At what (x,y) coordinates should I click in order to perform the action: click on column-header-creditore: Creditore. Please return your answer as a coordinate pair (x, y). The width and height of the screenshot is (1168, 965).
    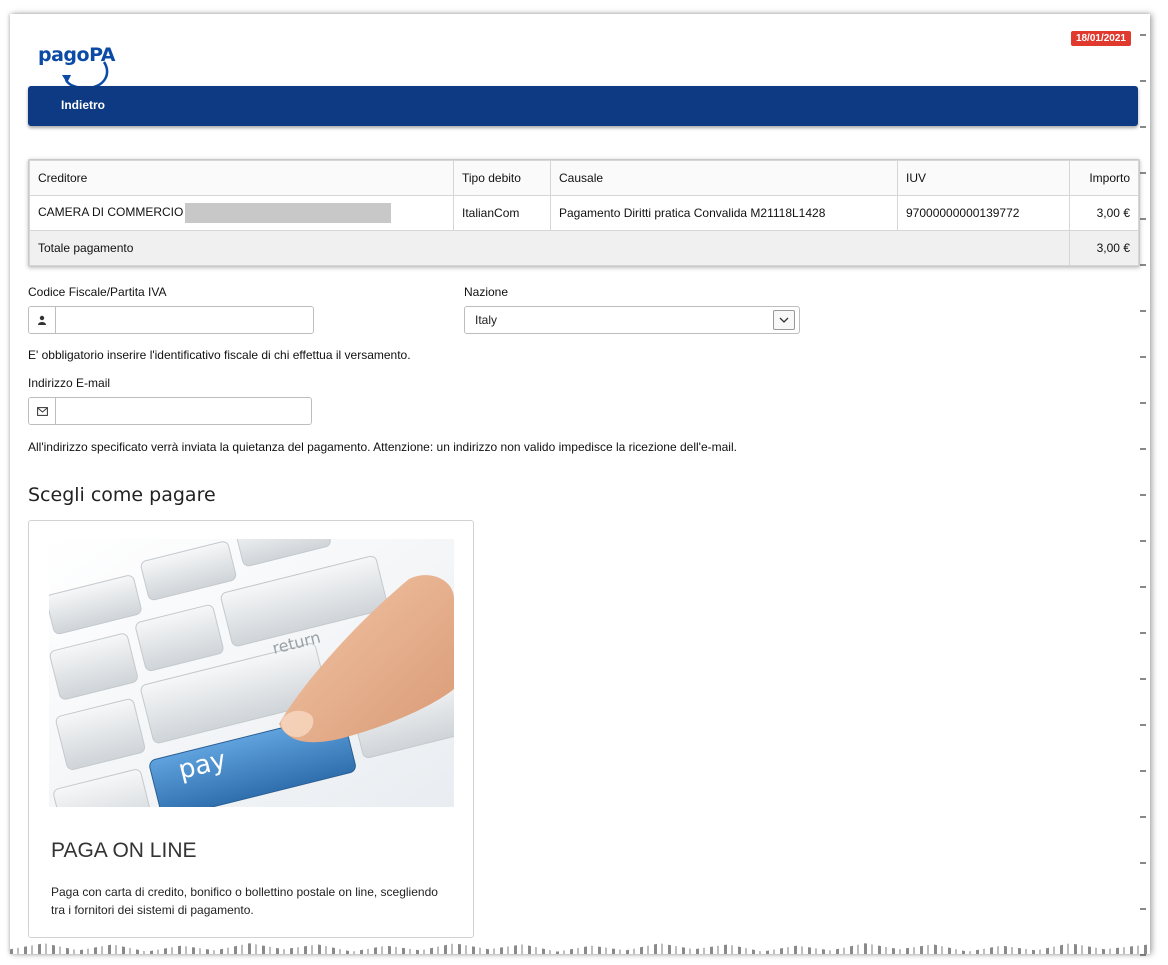
    Looking at the image, I should click on (241, 178).